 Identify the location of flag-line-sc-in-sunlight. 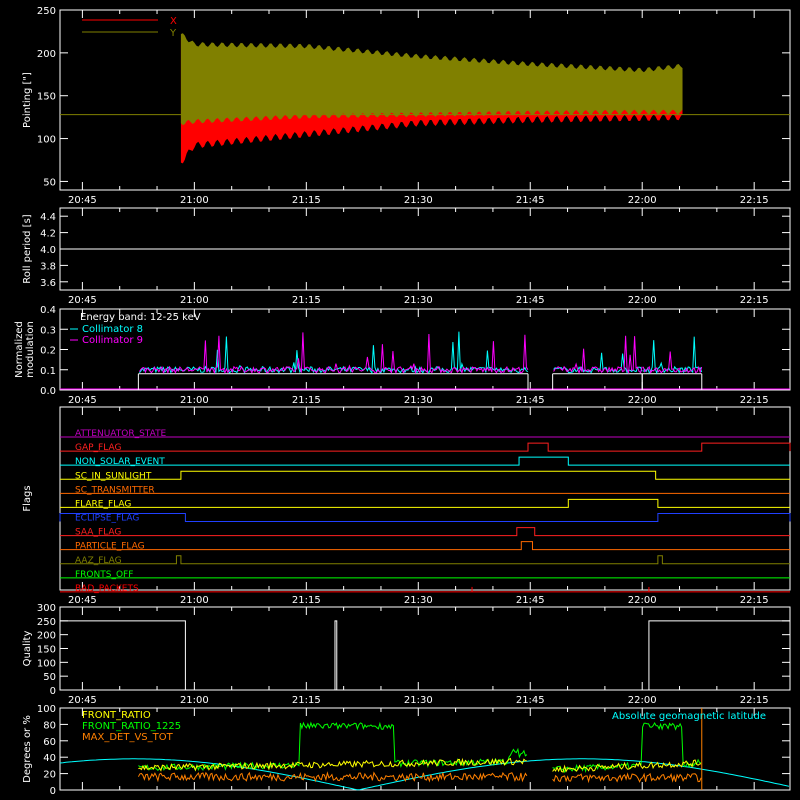
(425, 475).